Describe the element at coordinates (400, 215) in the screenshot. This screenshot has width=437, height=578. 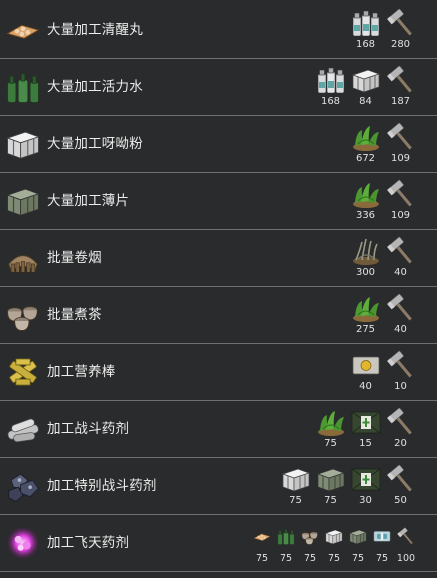
I see `cost-value: 109` at that location.